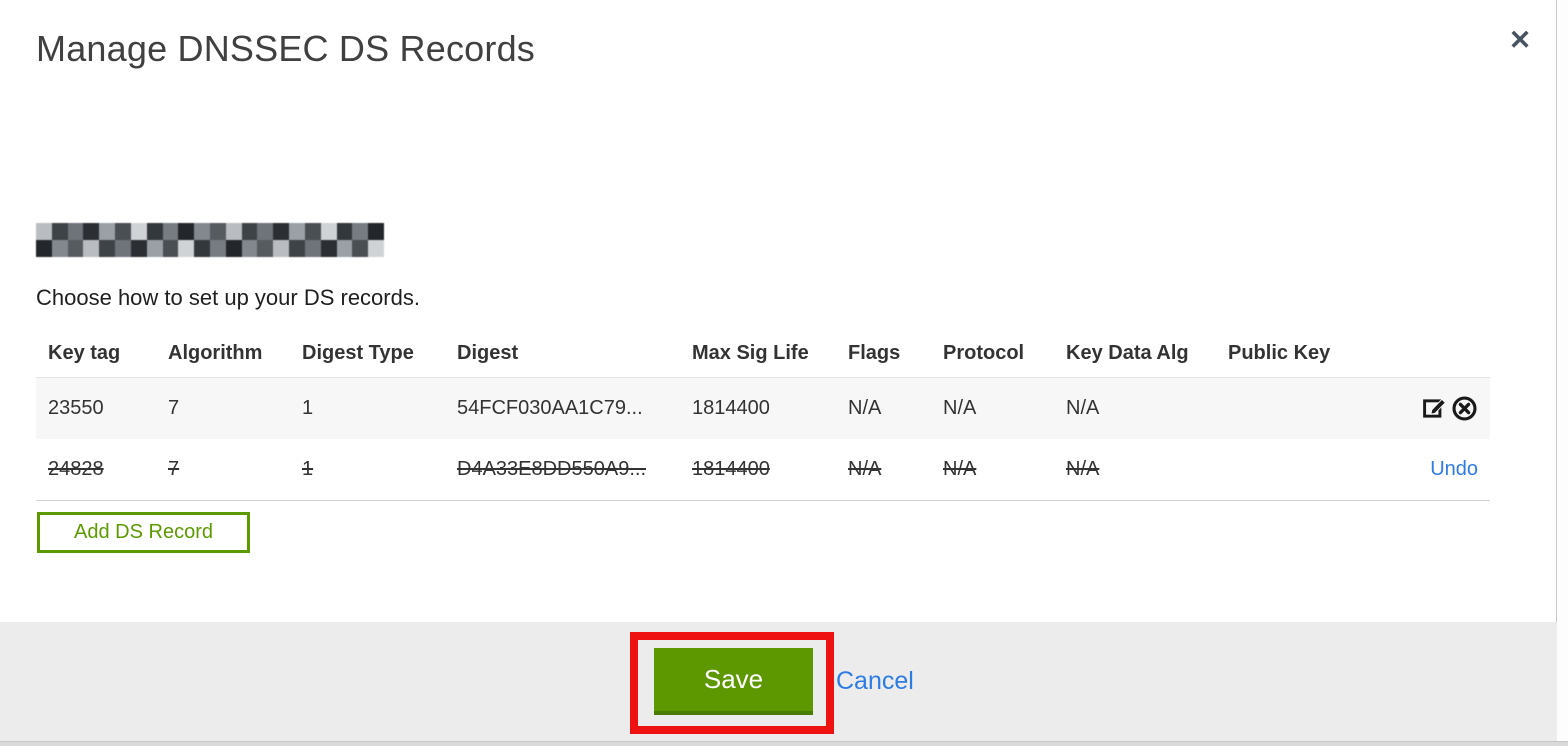 This screenshot has width=1568, height=746. What do you see at coordinates (285, 48) in the screenshot?
I see `page-title: Manage DNSSEC DS Records` at bounding box center [285, 48].